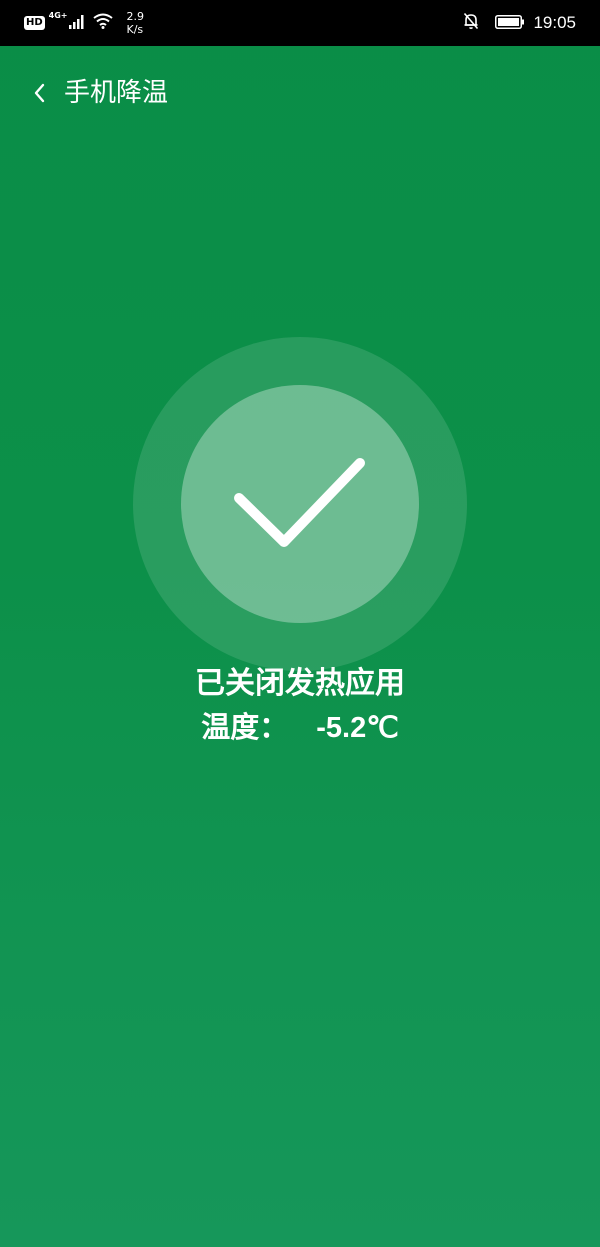 The height and width of the screenshot is (1247, 600). I want to click on bell-off-icon, so click(471, 23).